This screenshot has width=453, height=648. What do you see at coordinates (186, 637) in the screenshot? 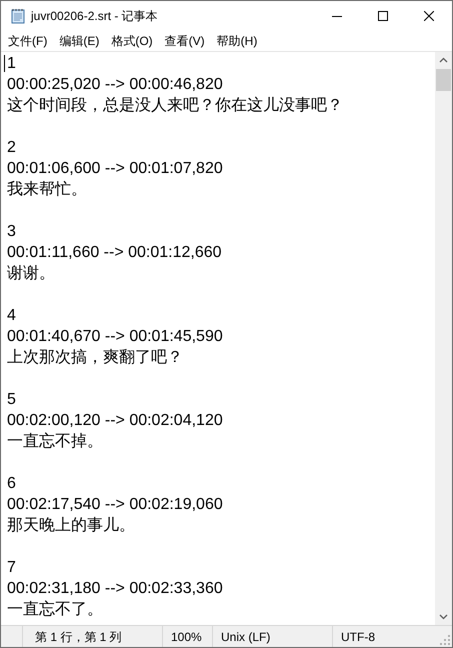
I see `zoom-level: 100%` at bounding box center [186, 637].